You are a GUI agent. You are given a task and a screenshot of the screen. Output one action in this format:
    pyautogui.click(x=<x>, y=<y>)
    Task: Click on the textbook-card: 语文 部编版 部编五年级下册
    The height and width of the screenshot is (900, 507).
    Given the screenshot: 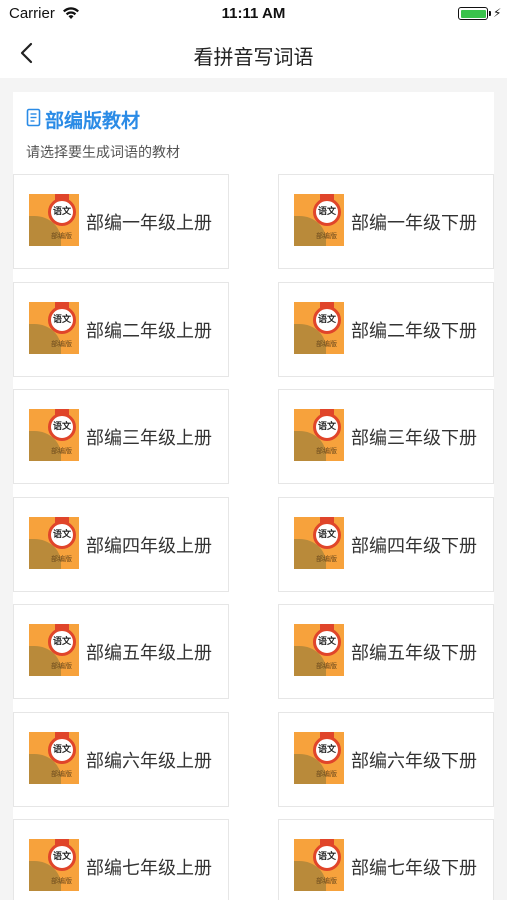 What is the action you would take?
    pyautogui.click(x=386, y=651)
    